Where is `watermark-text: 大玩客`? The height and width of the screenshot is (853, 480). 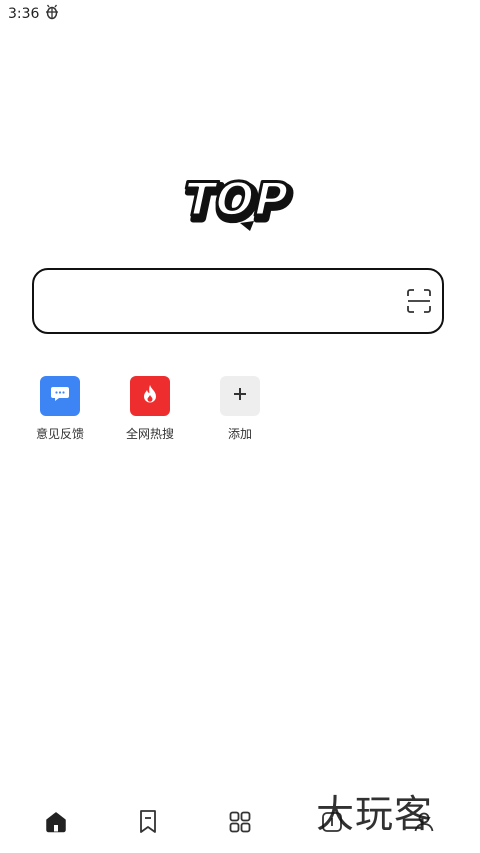 watermark-text: 大玩客 is located at coordinates (375, 814).